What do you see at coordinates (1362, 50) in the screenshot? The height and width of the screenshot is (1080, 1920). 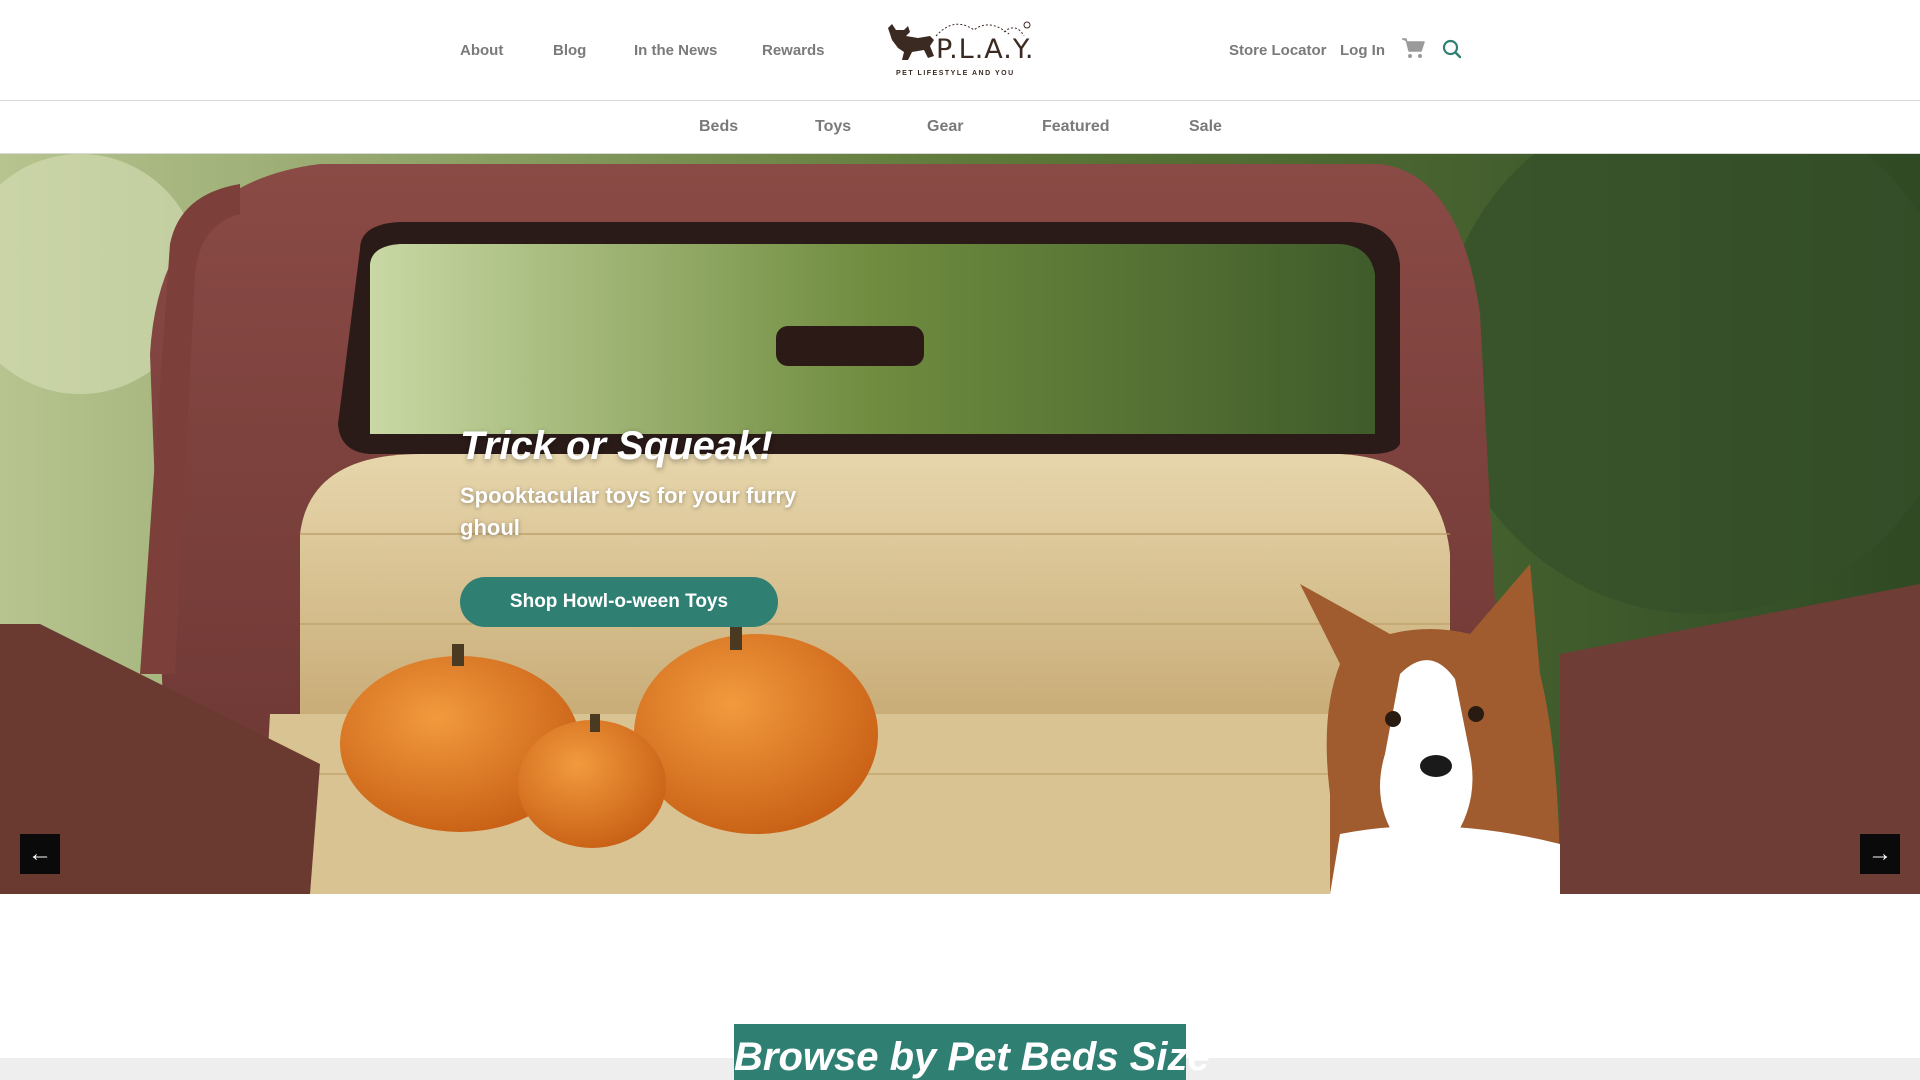 I see `login-link: Log In` at bounding box center [1362, 50].